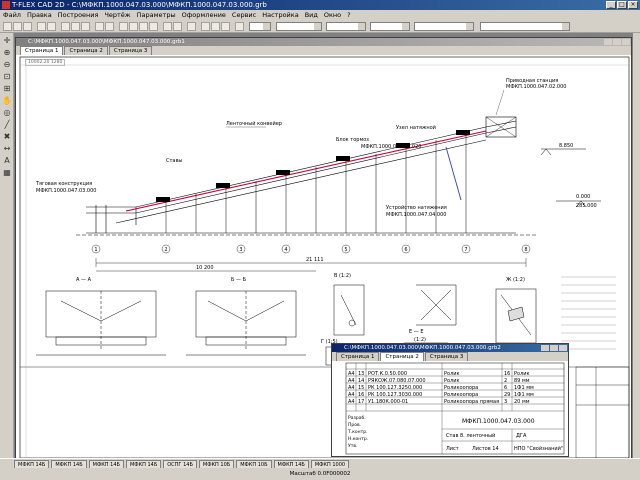 The image size is (640, 480). Describe the element at coordinates (177, 26) in the screenshot. I see `regen-icon` at that location.